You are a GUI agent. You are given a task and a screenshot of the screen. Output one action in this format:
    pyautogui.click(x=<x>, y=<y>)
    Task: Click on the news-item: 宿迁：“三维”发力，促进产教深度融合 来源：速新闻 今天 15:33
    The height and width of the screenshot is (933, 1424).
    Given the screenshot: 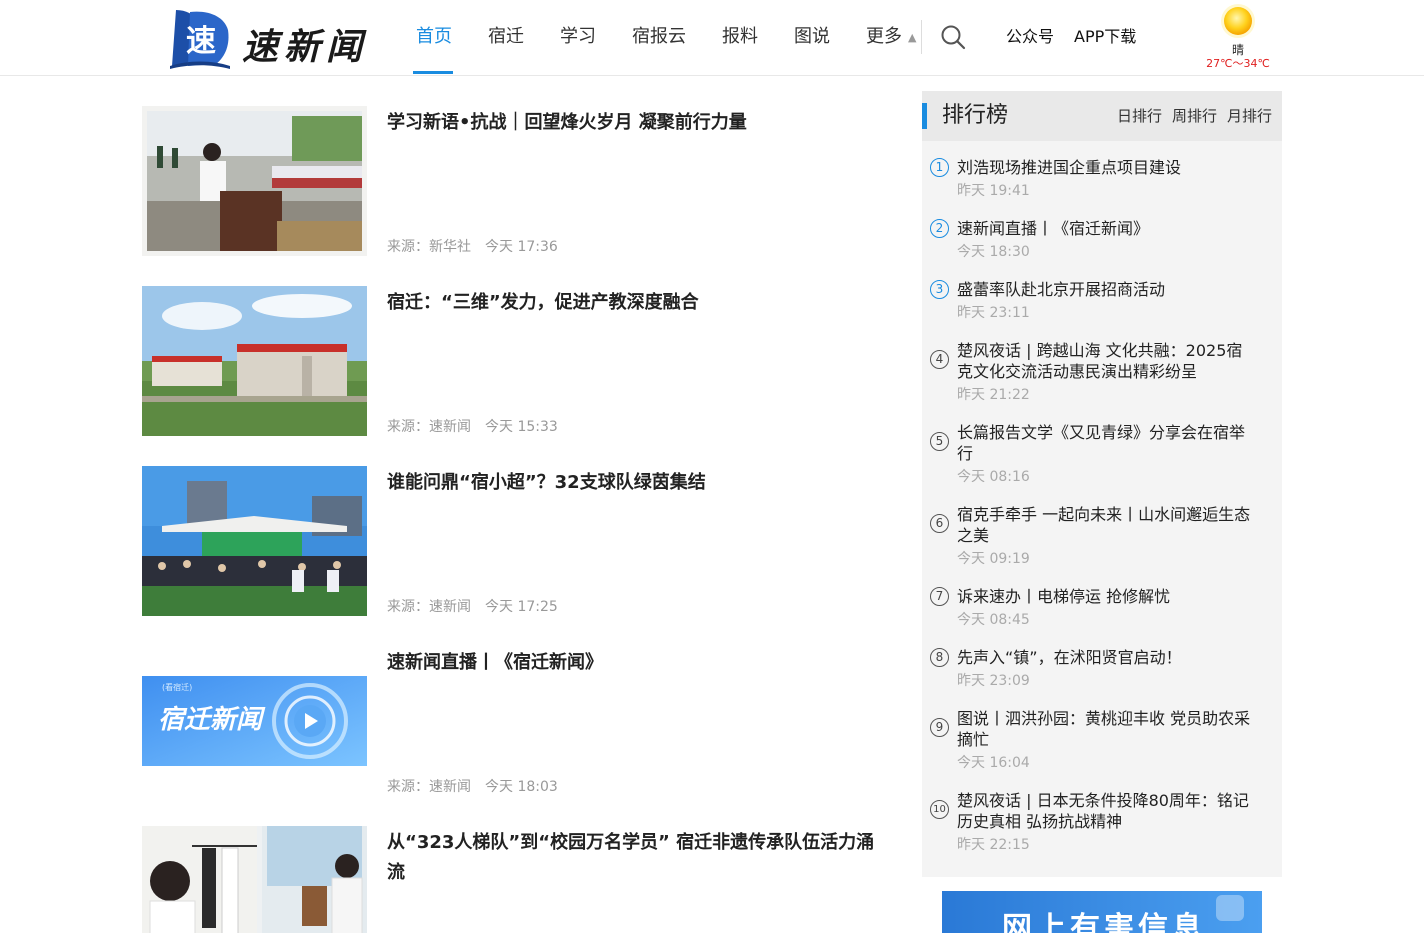 What is the action you would take?
    pyautogui.click(x=517, y=361)
    